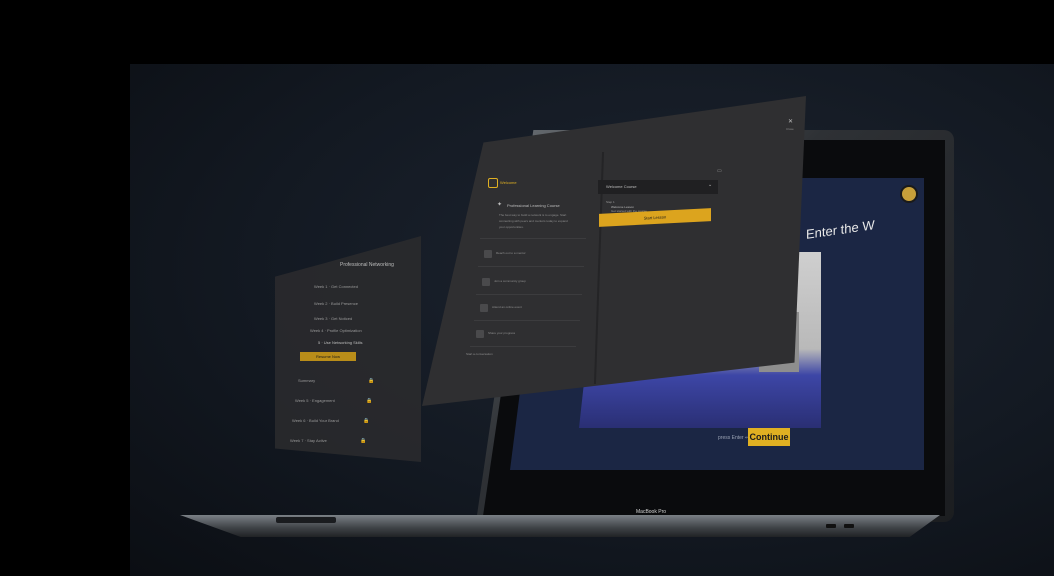 This screenshot has width=1054, height=576. I want to click on close-label: Close, so click(790, 129).